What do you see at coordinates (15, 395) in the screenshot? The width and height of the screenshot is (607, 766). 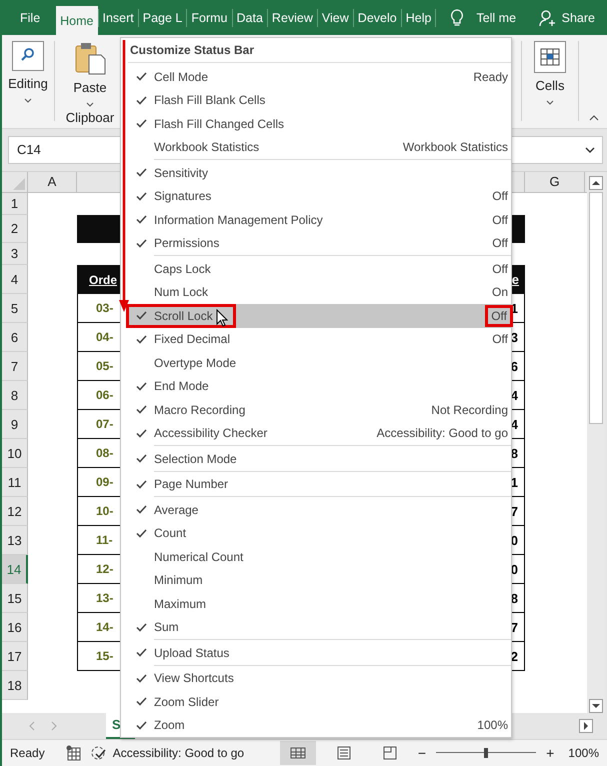 I see `row-header: 8` at bounding box center [15, 395].